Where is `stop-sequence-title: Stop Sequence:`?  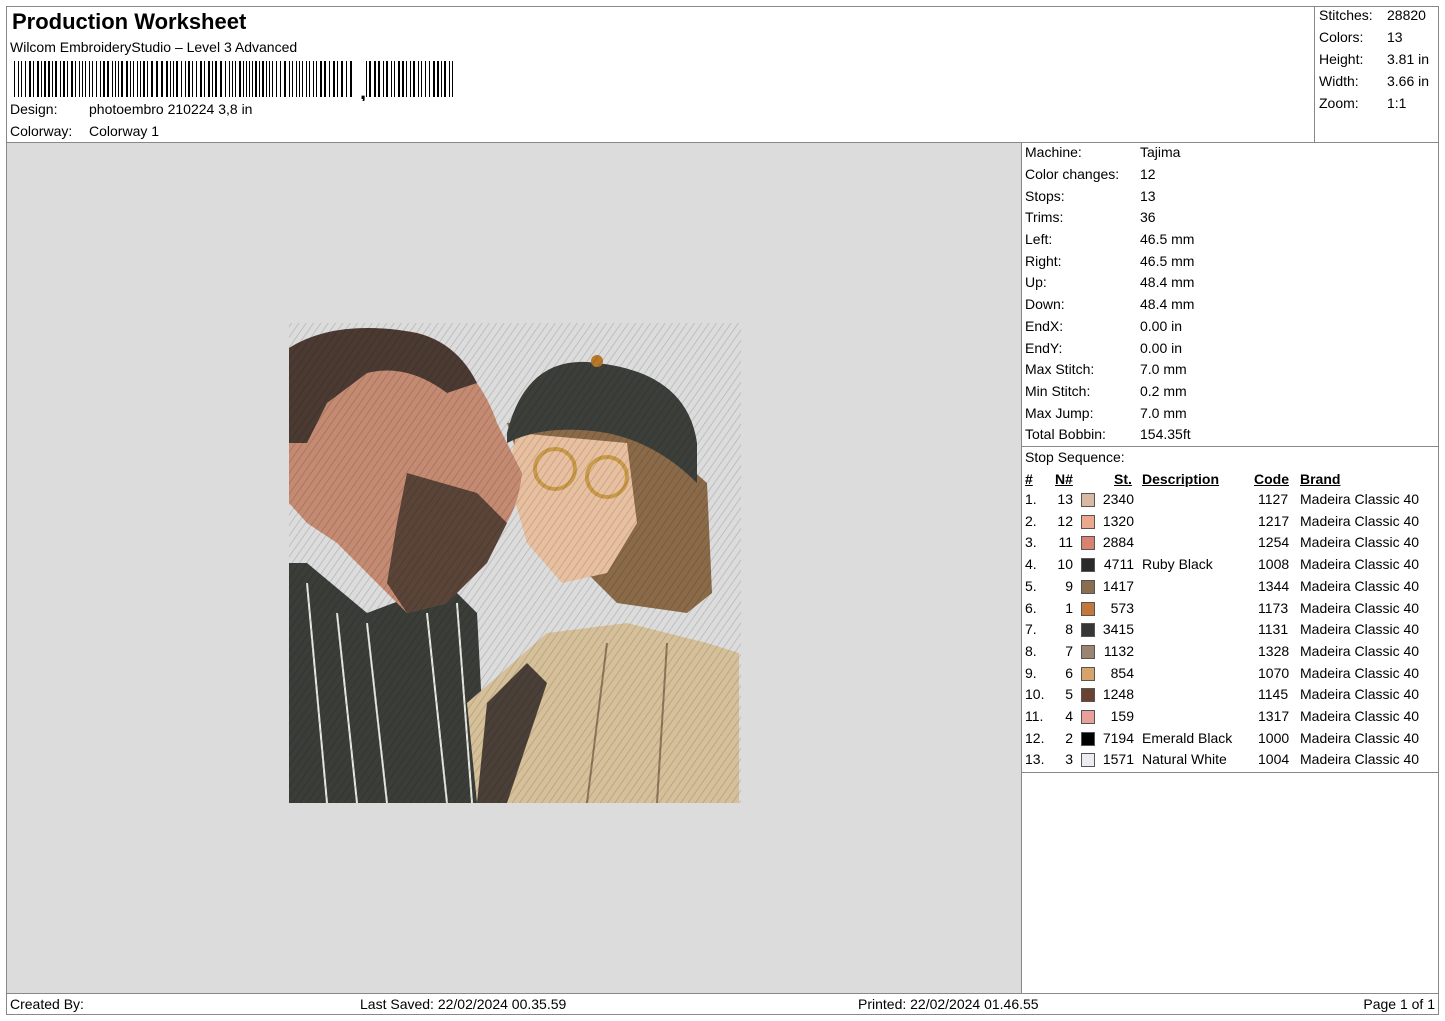
stop-sequence-title: Stop Sequence: is located at coordinates (1075, 457).